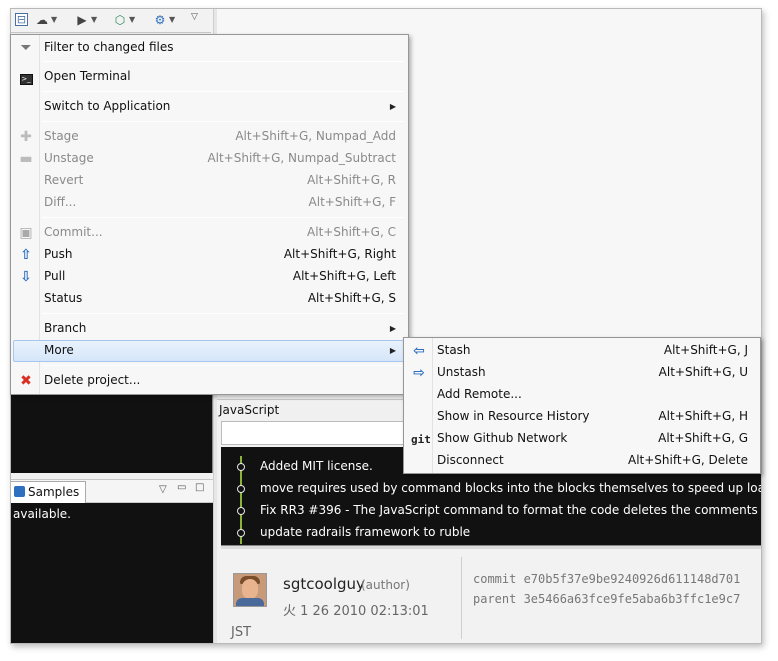  What do you see at coordinates (582, 439) in the screenshot?
I see `menu-item-github-network: git Show Github Network Alt+Shift+G, G` at bounding box center [582, 439].